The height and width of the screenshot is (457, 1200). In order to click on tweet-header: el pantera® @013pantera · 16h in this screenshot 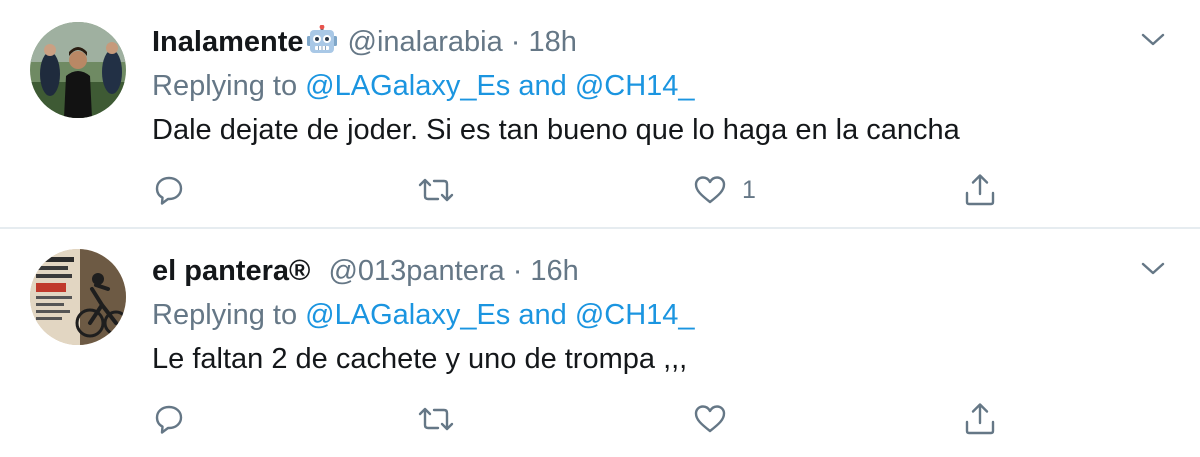, I will do `click(365, 271)`.